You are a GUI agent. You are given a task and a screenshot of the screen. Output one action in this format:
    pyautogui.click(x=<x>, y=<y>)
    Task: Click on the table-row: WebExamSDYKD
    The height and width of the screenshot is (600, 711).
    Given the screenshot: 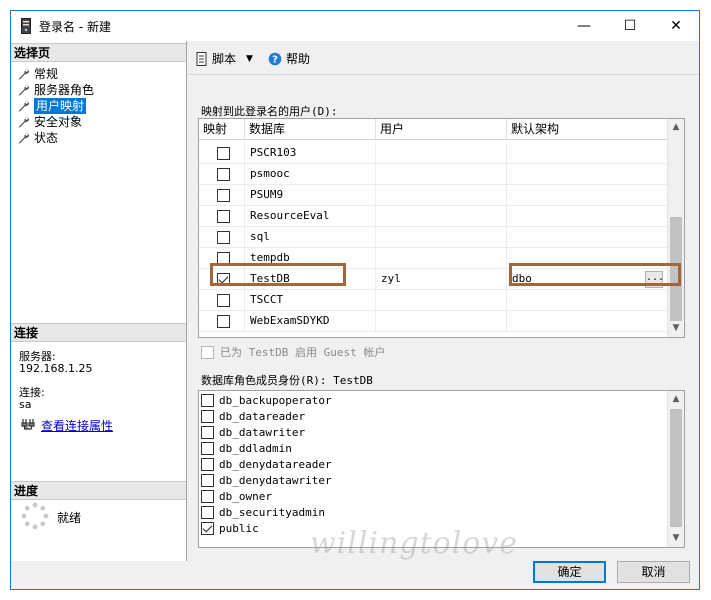 What is the action you would take?
    pyautogui.click(x=434, y=321)
    